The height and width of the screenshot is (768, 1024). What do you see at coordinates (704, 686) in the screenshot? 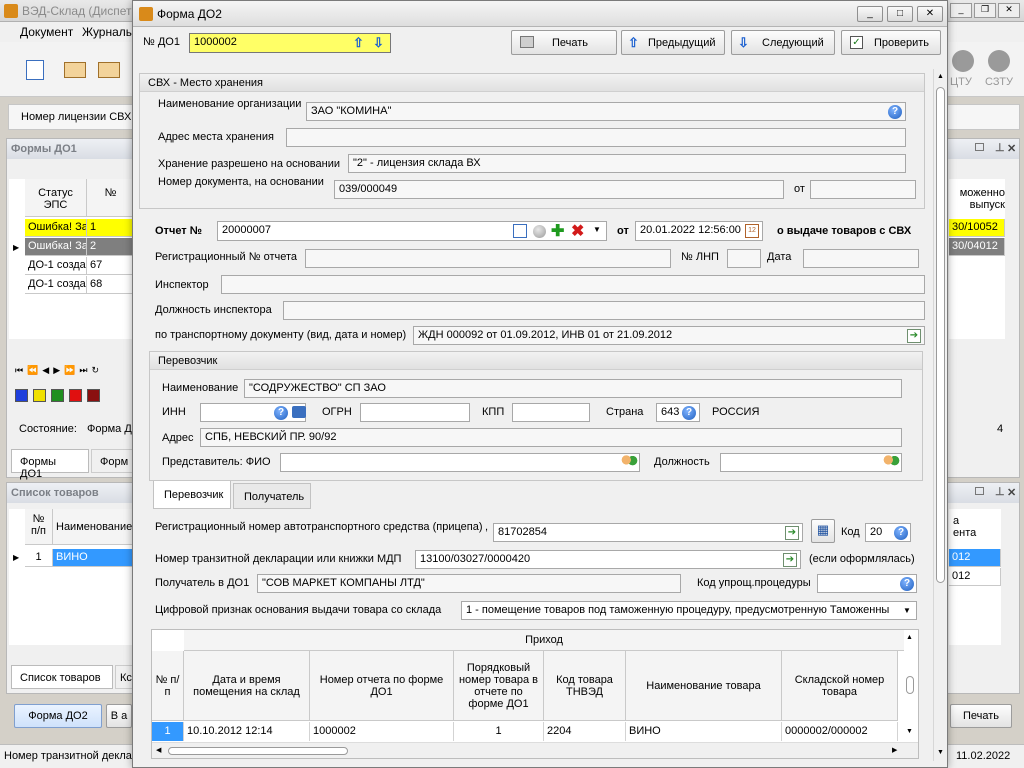
I see `col-header-goods-name: Наименование товара` at bounding box center [704, 686].